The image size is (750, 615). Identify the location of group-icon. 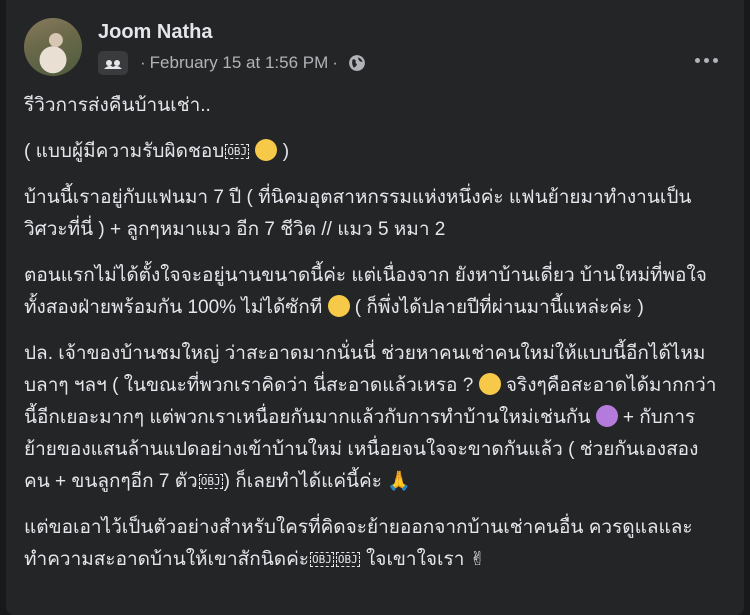
(113, 63).